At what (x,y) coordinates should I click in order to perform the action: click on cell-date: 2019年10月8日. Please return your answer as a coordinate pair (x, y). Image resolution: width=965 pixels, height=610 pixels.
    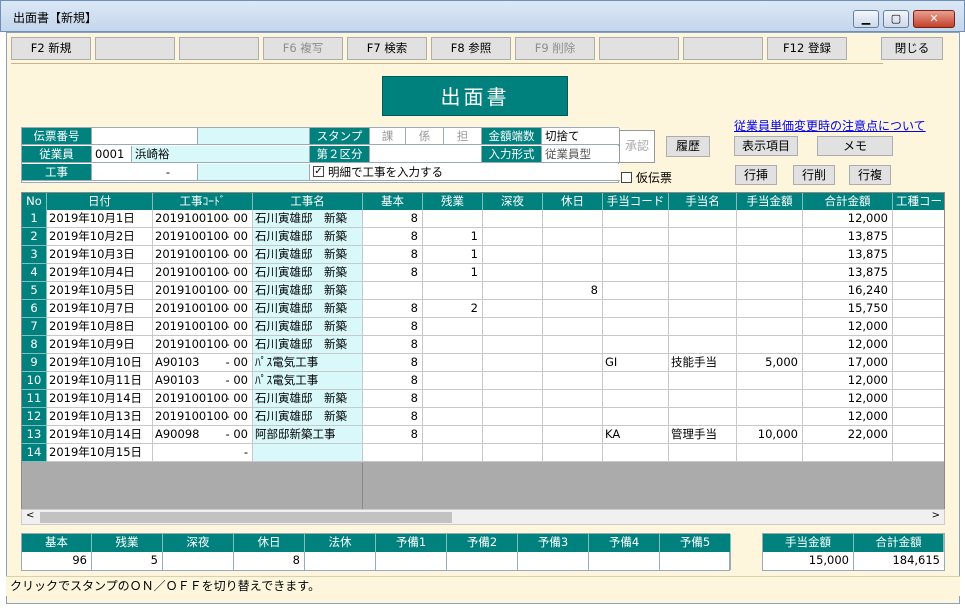
    Looking at the image, I should click on (100, 327).